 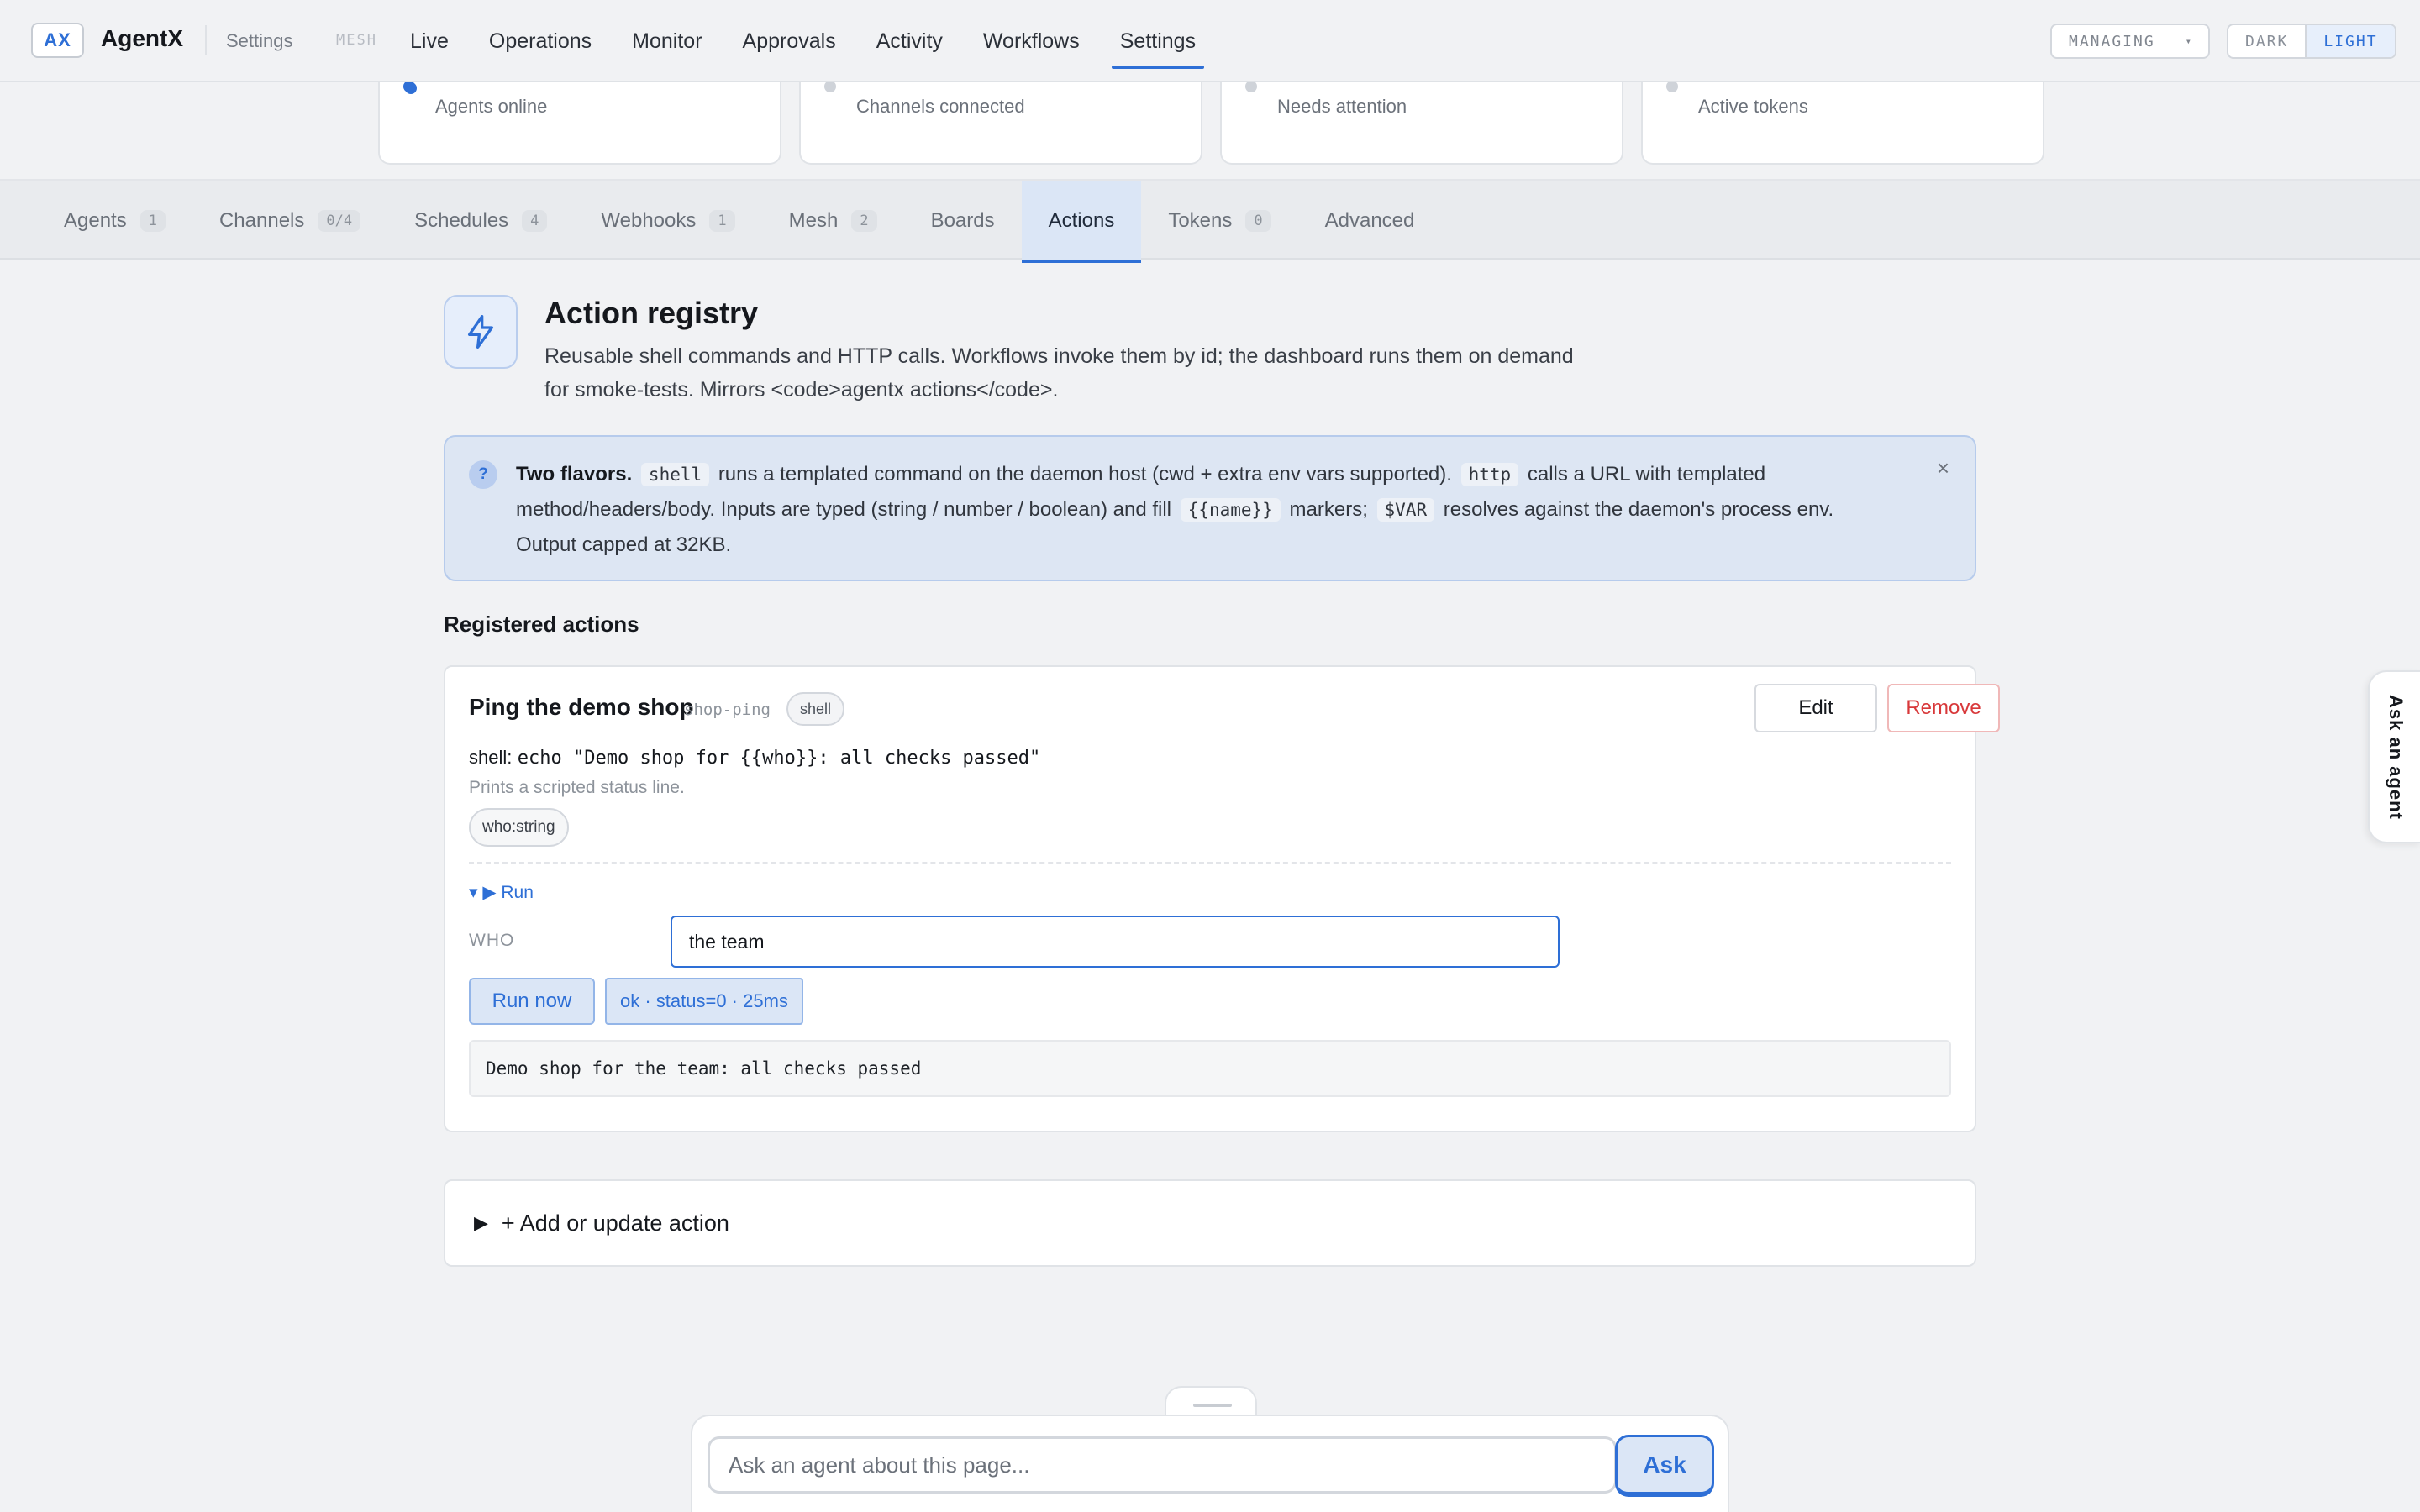 I want to click on close-icon: ×, so click(x=1943, y=468).